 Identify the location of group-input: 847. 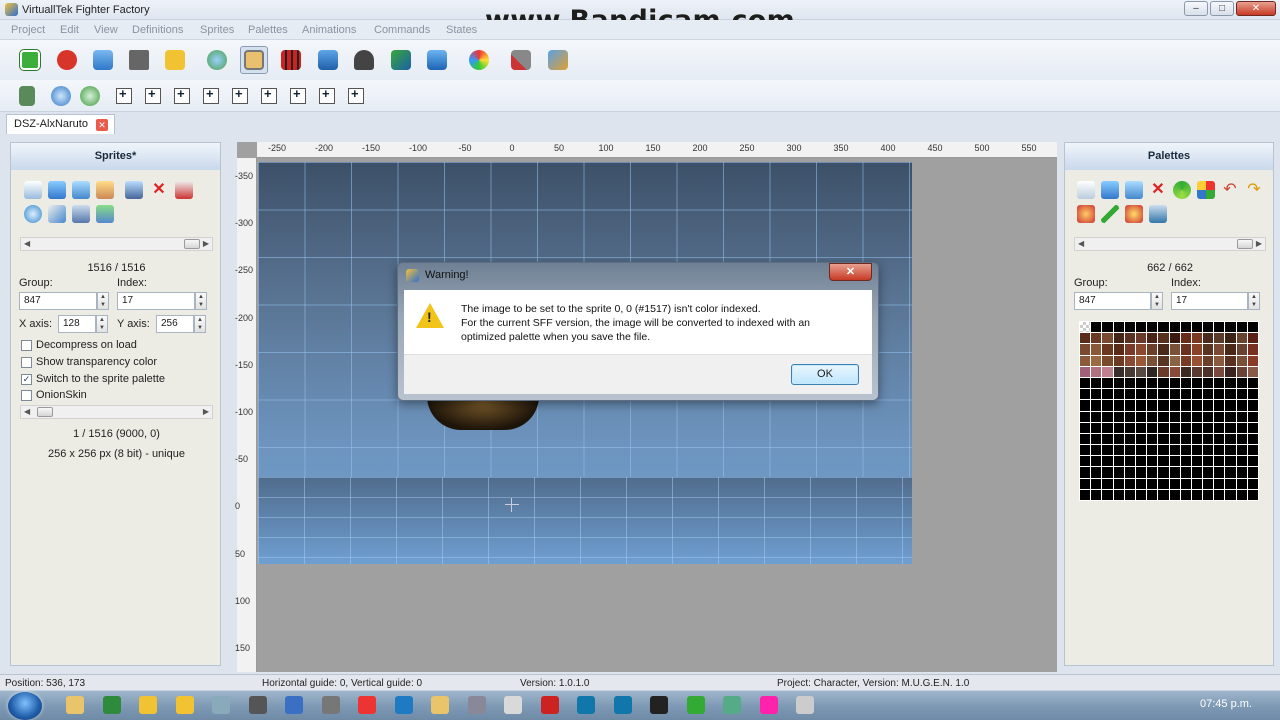
(58, 301).